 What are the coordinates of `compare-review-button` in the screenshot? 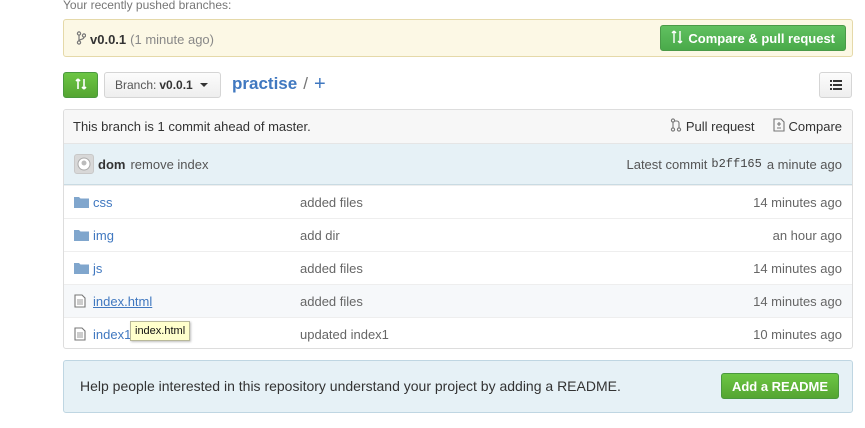 It's located at (80, 85).